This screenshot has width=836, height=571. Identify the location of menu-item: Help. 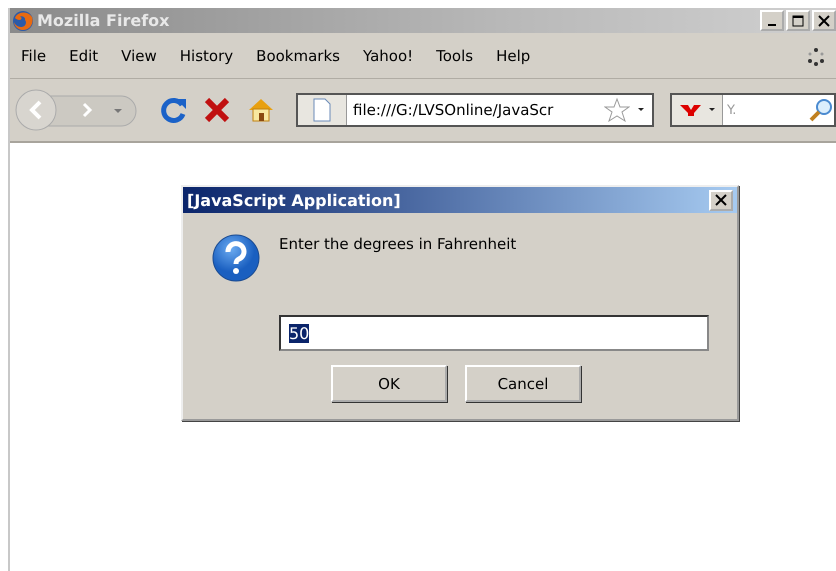
(513, 55).